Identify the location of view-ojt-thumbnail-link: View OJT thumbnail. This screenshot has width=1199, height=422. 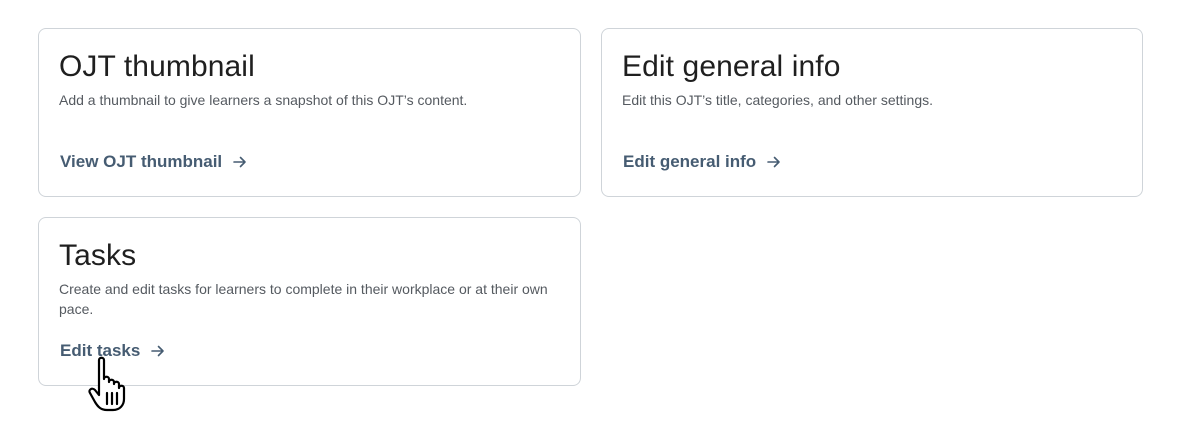
(154, 162).